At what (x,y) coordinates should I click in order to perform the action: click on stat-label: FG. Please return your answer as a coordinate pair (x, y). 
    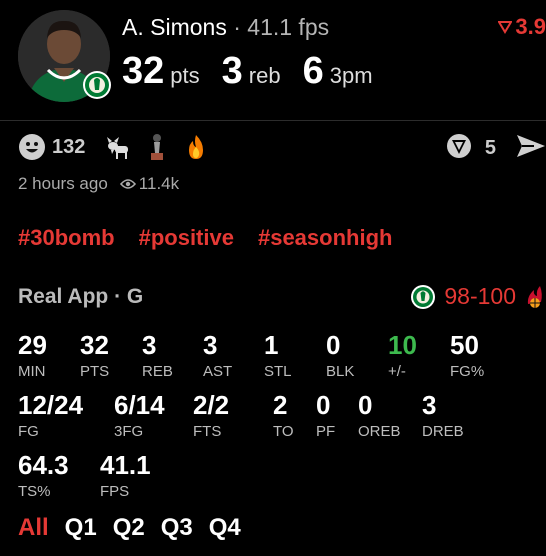
    Looking at the image, I should click on (28, 431).